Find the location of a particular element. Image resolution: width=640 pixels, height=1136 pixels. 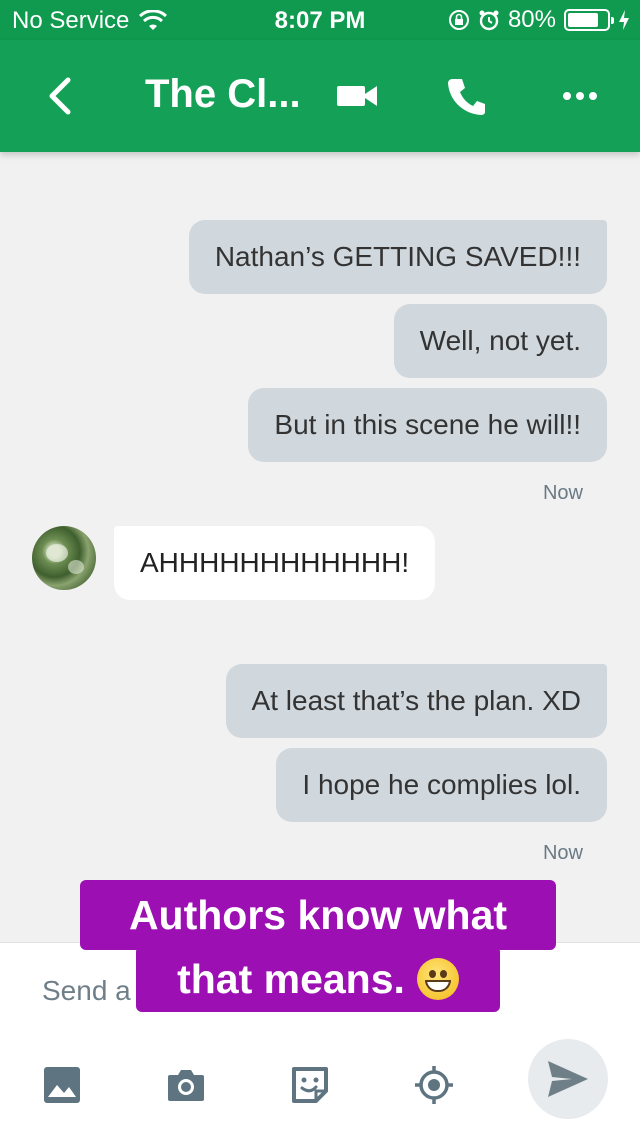

video-call-icon is located at coordinates (357, 96).